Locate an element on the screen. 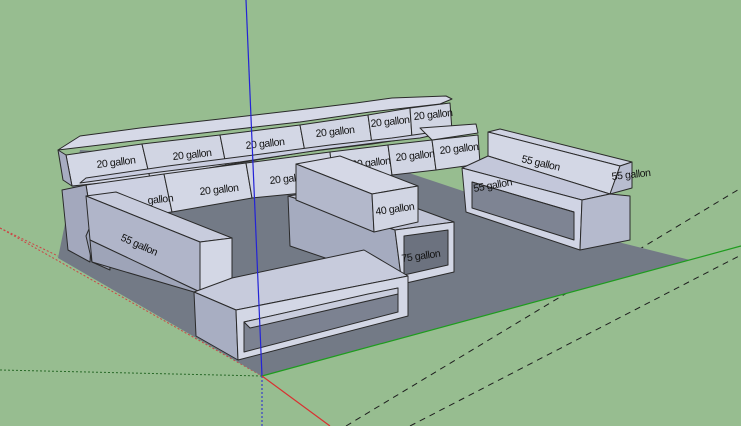 The width and height of the screenshot is (741, 426). green-axis-negative is located at coordinates (131, 373).